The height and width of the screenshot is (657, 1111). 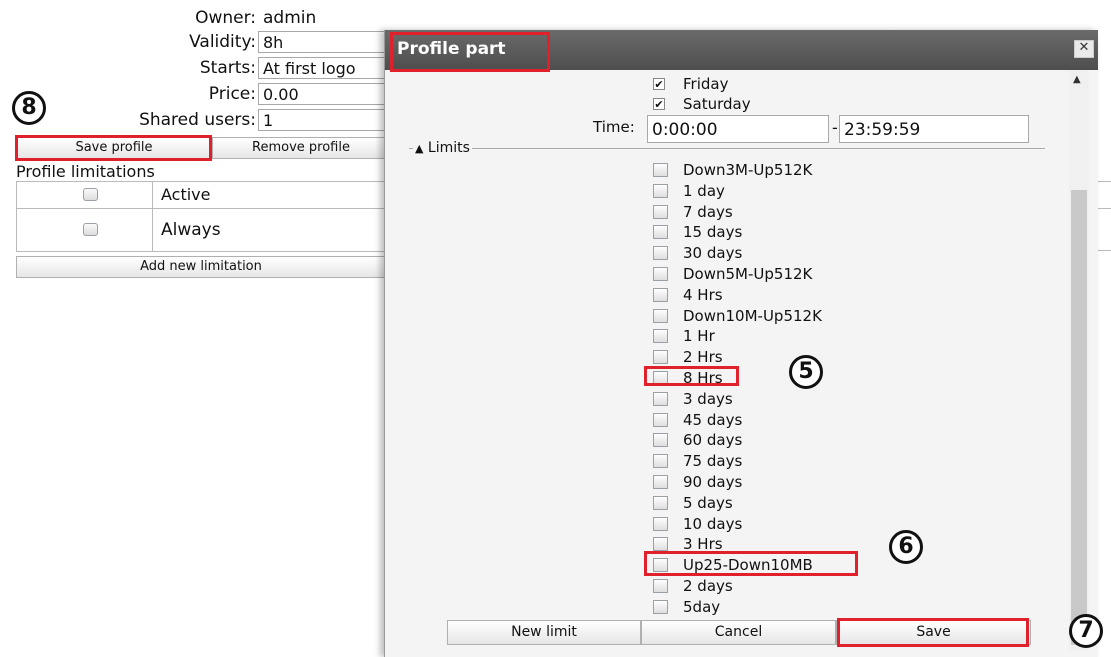 What do you see at coordinates (659, 84) in the screenshot?
I see `friday-checkbox: ✔` at bounding box center [659, 84].